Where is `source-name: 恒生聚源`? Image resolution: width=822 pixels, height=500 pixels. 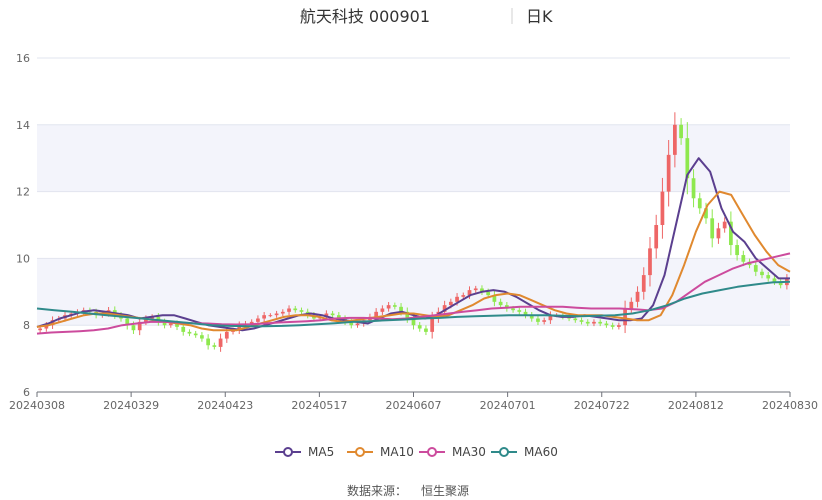
source-name: 恒生聚源 is located at coordinates (445, 491).